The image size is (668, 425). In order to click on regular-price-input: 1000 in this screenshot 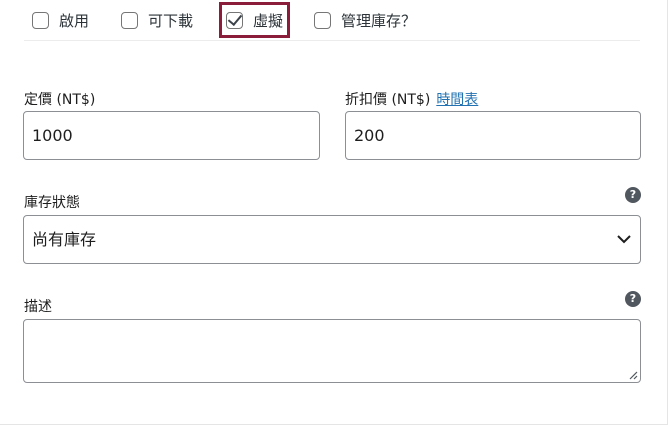, I will do `click(171, 135)`.